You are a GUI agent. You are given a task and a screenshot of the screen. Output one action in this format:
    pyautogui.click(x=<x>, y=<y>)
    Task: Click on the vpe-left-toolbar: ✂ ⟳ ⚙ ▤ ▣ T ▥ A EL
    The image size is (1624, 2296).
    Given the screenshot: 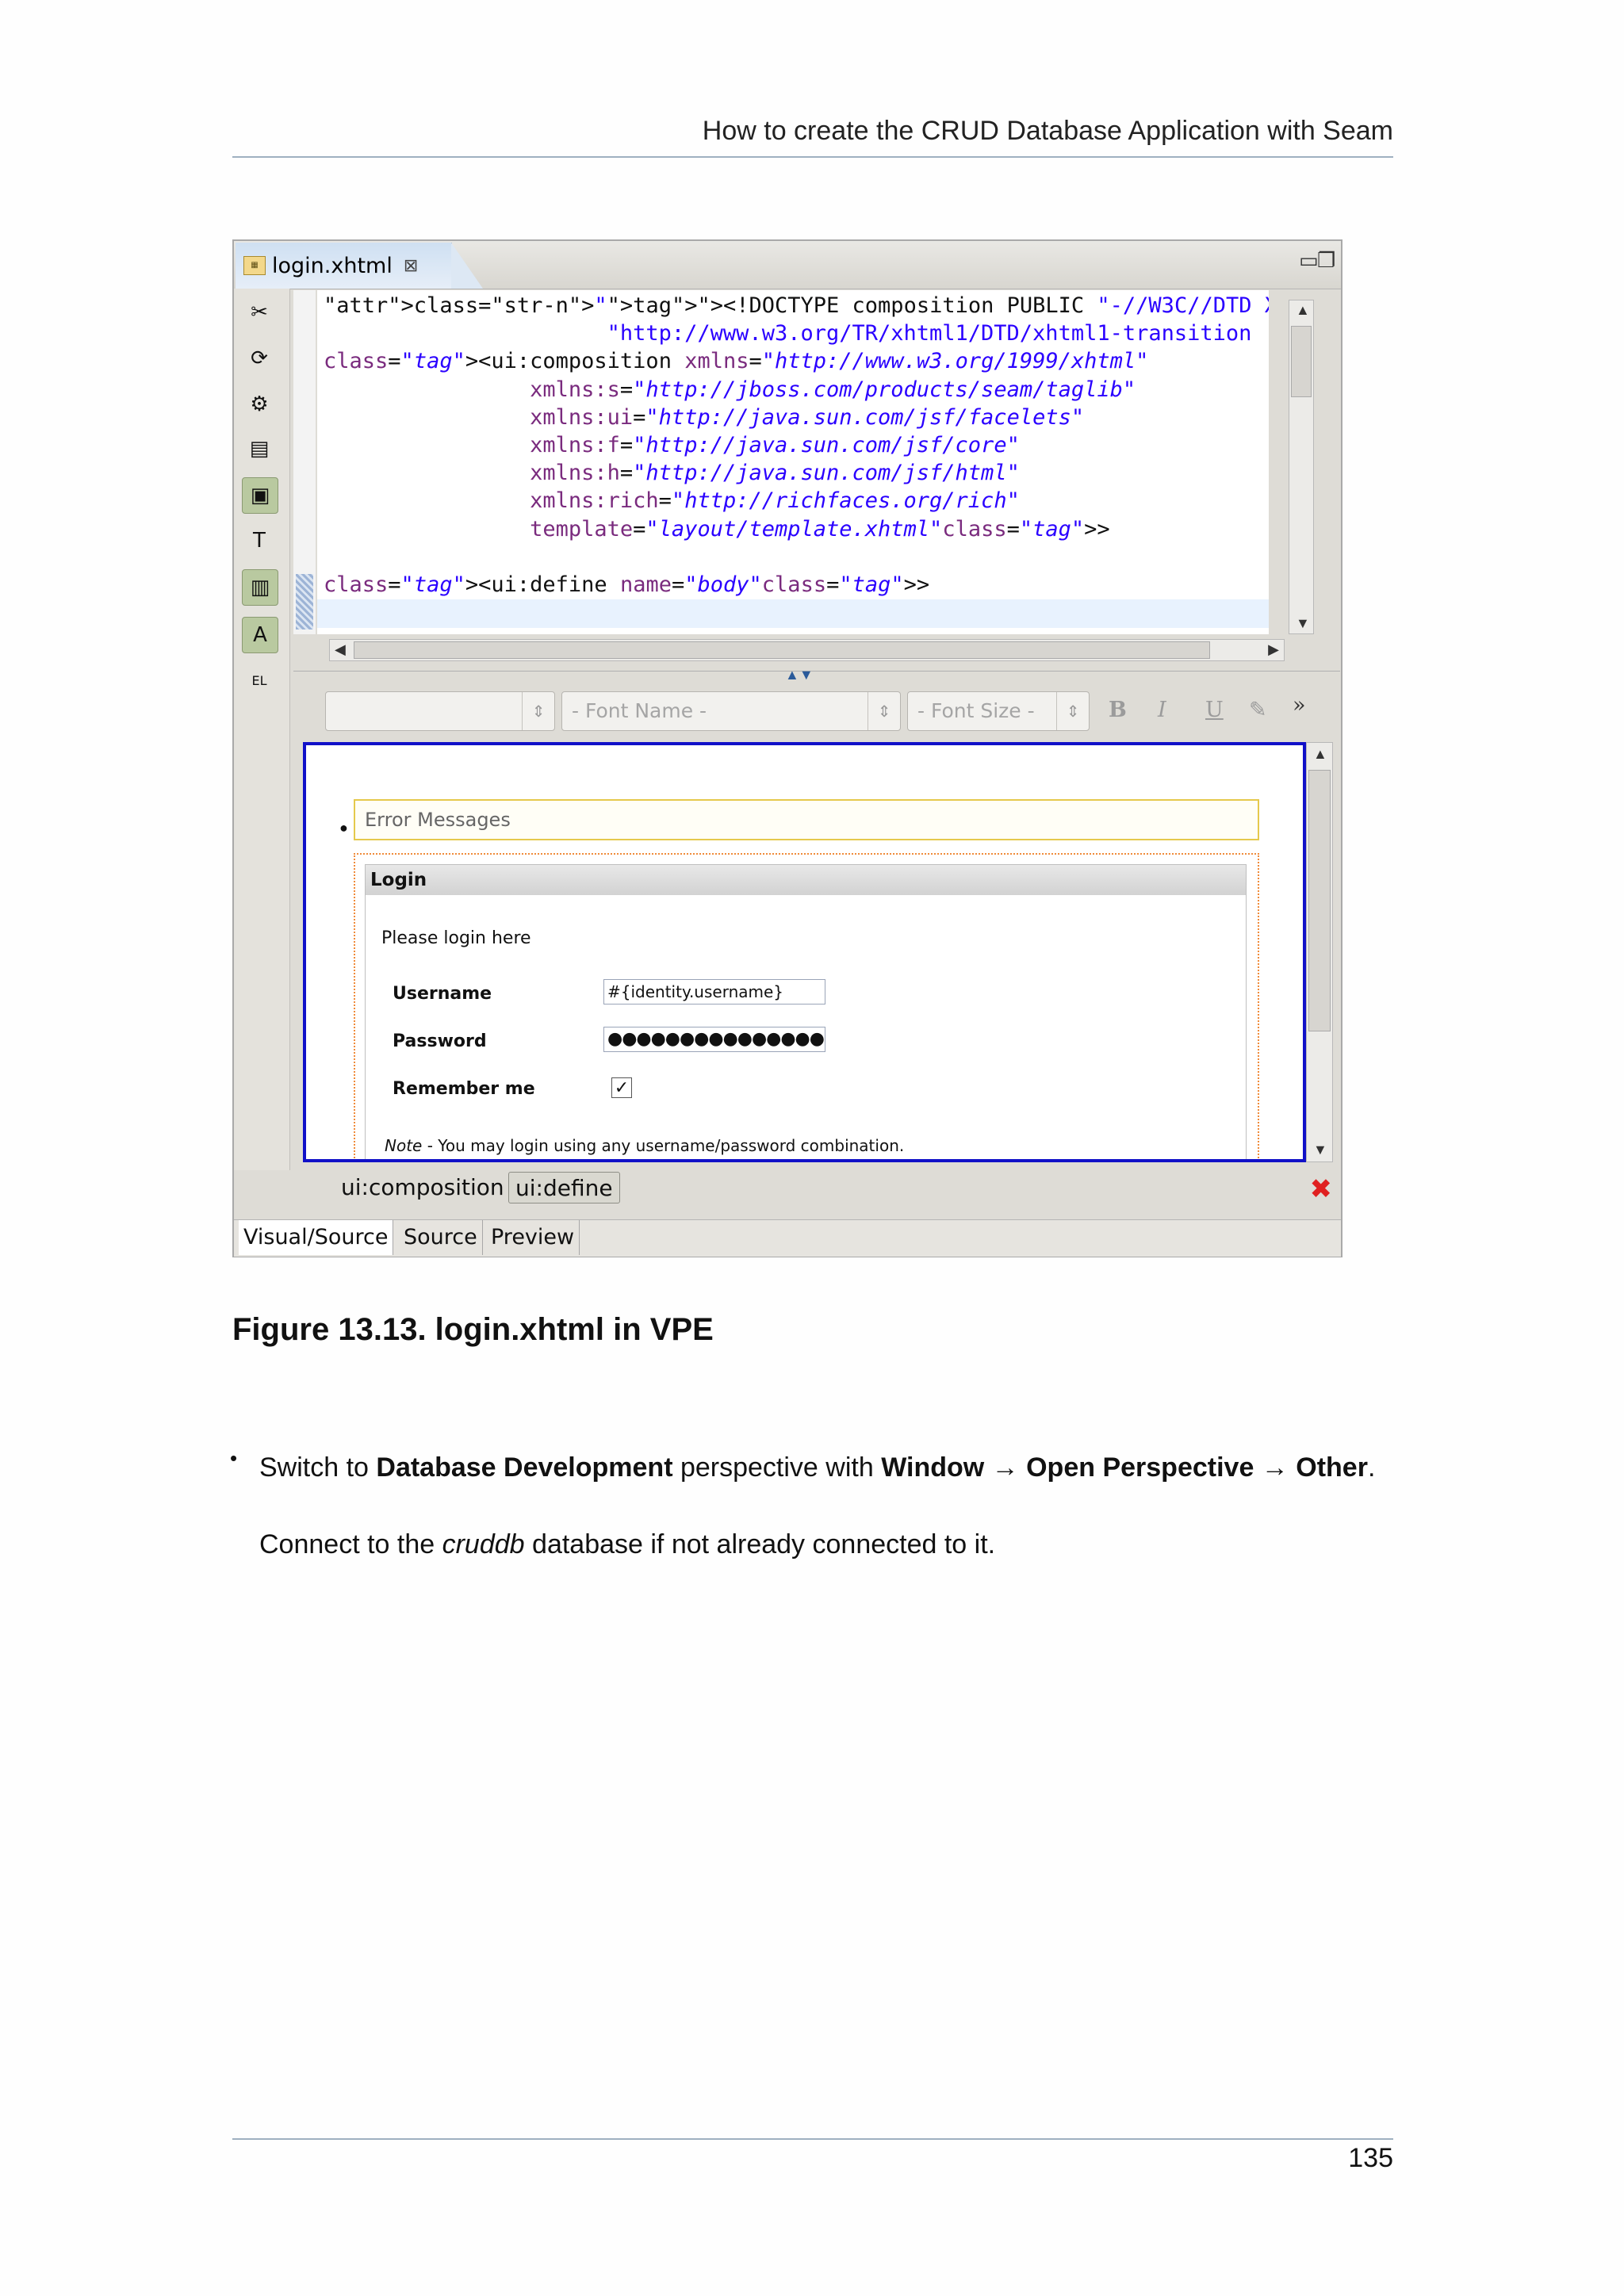 What is the action you would take?
    pyautogui.click(x=262, y=730)
    